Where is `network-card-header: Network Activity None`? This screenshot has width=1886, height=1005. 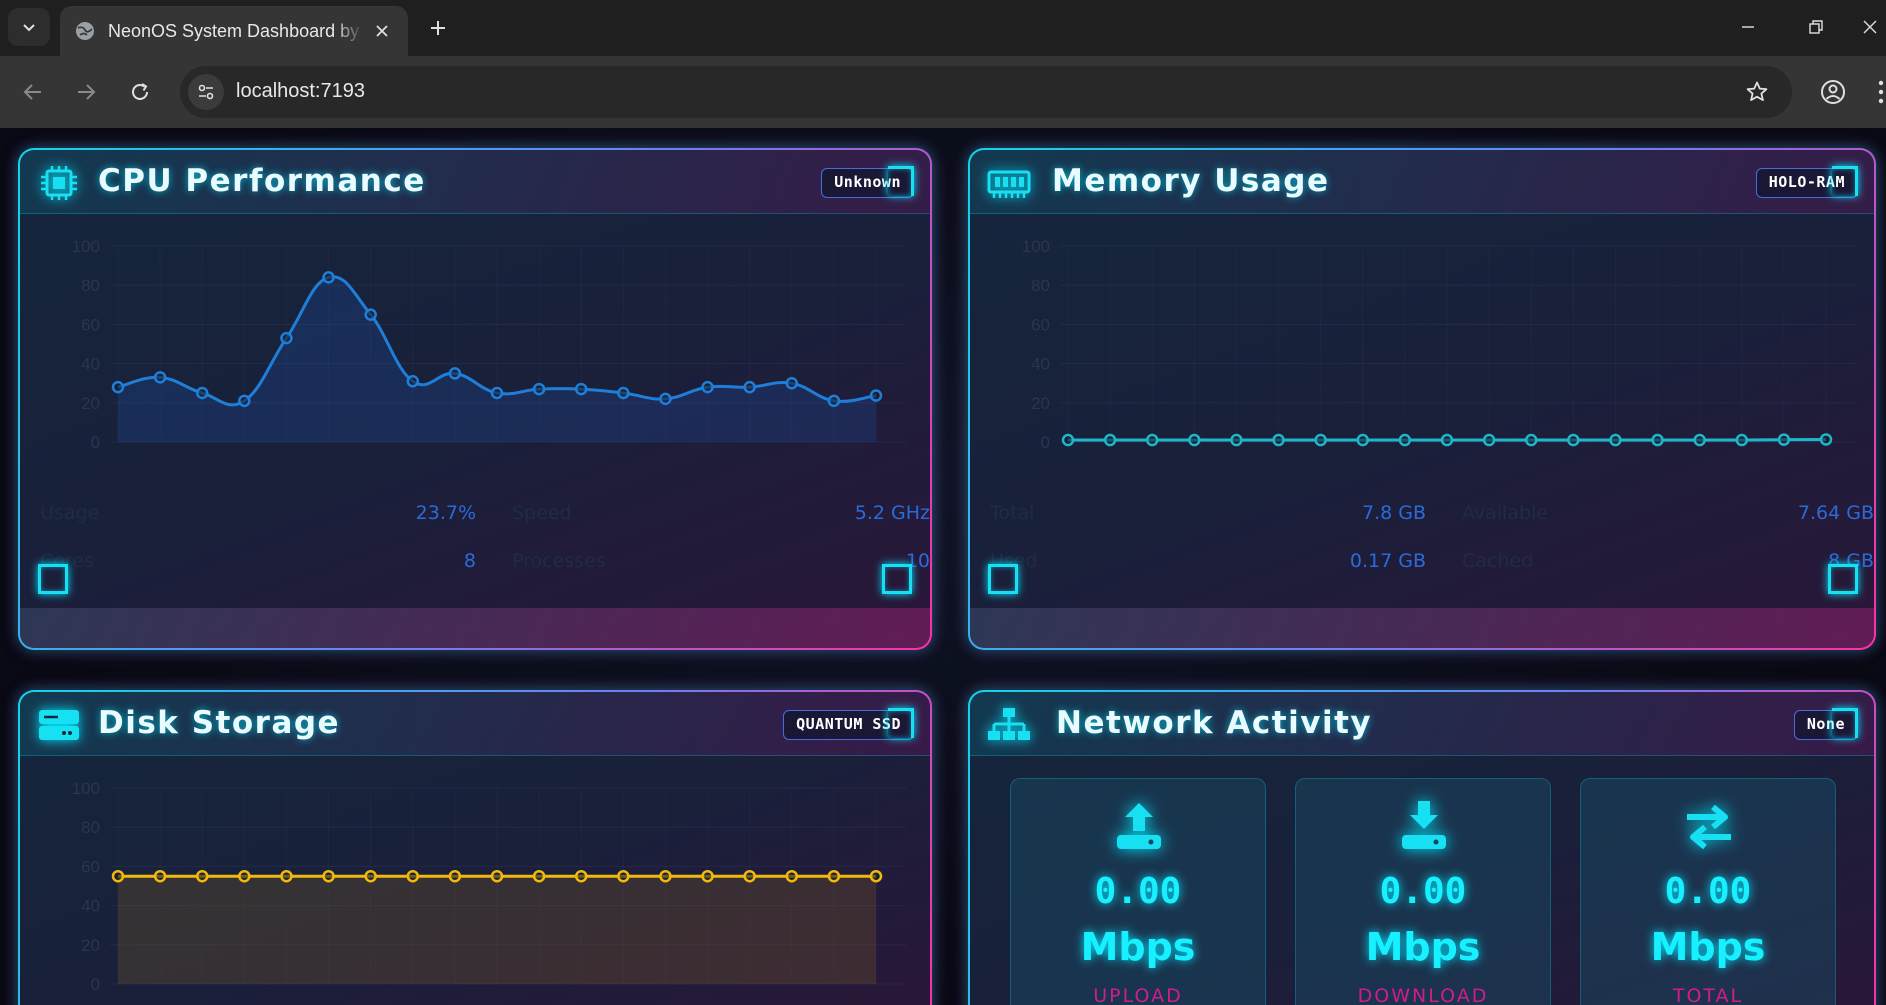
network-card-header: Network Activity None is located at coordinates (1422, 724).